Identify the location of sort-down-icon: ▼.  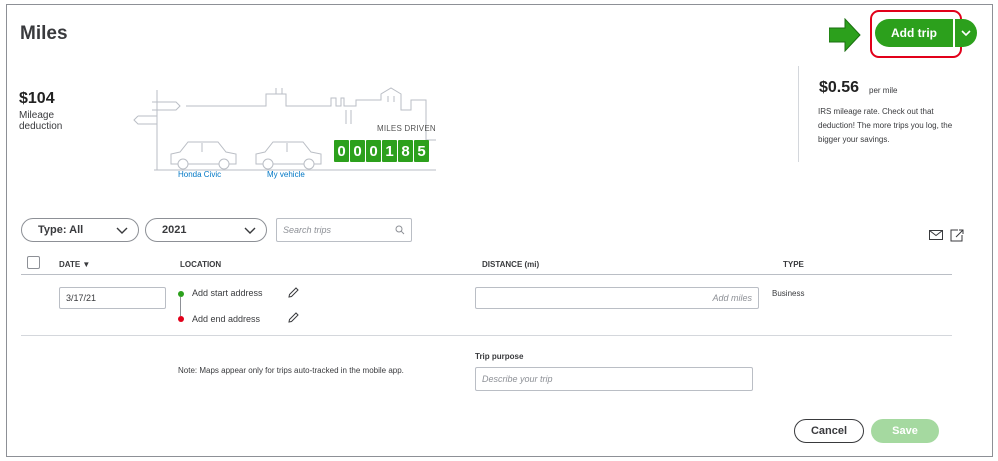
(86, 264).